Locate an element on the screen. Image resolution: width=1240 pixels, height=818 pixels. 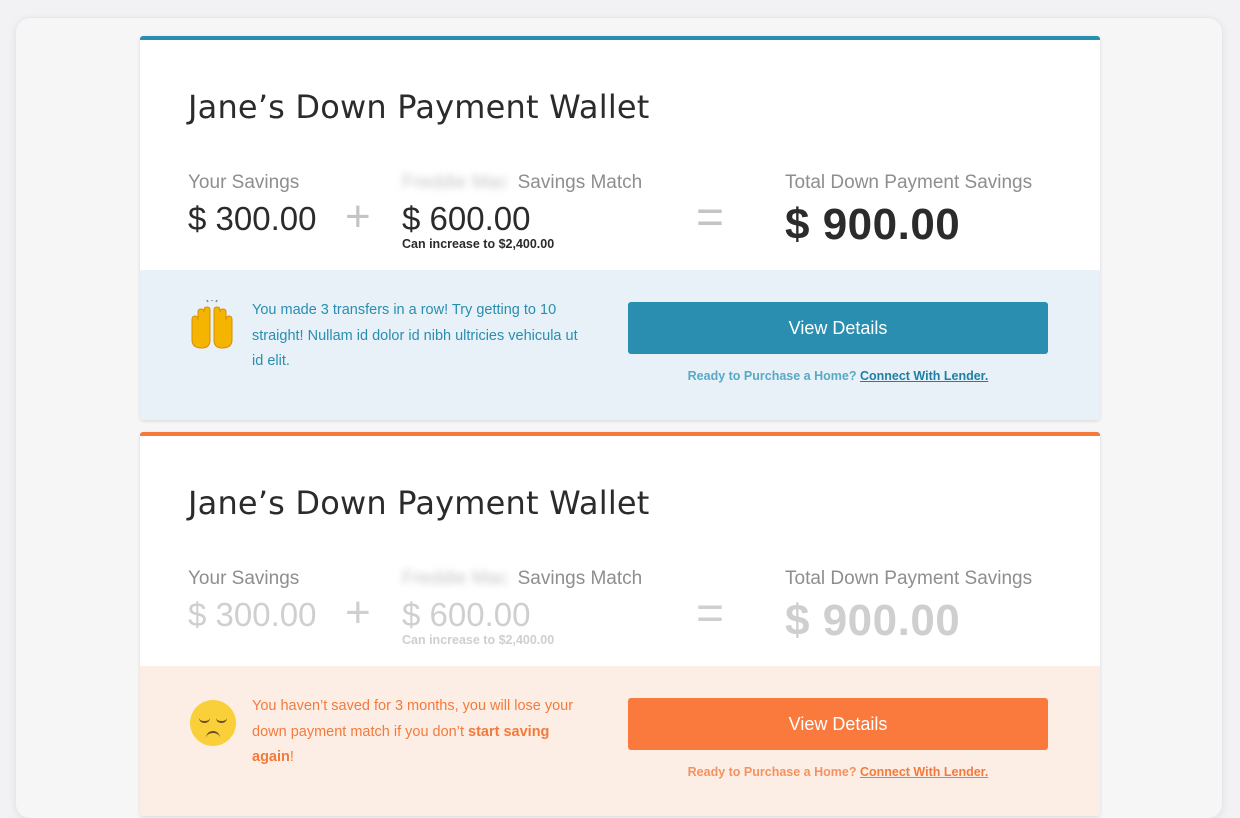
raising-hands-icon is located at coordinates (212, 324).